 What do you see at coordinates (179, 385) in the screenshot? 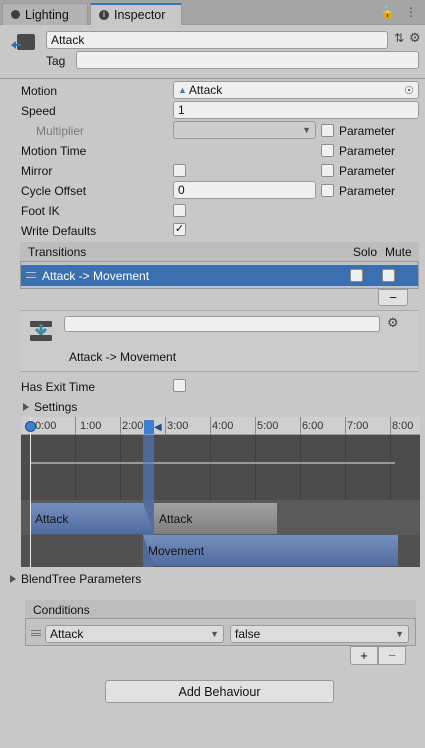
I see `has-exit-time-checkbox` at bounding box center [179, 385].